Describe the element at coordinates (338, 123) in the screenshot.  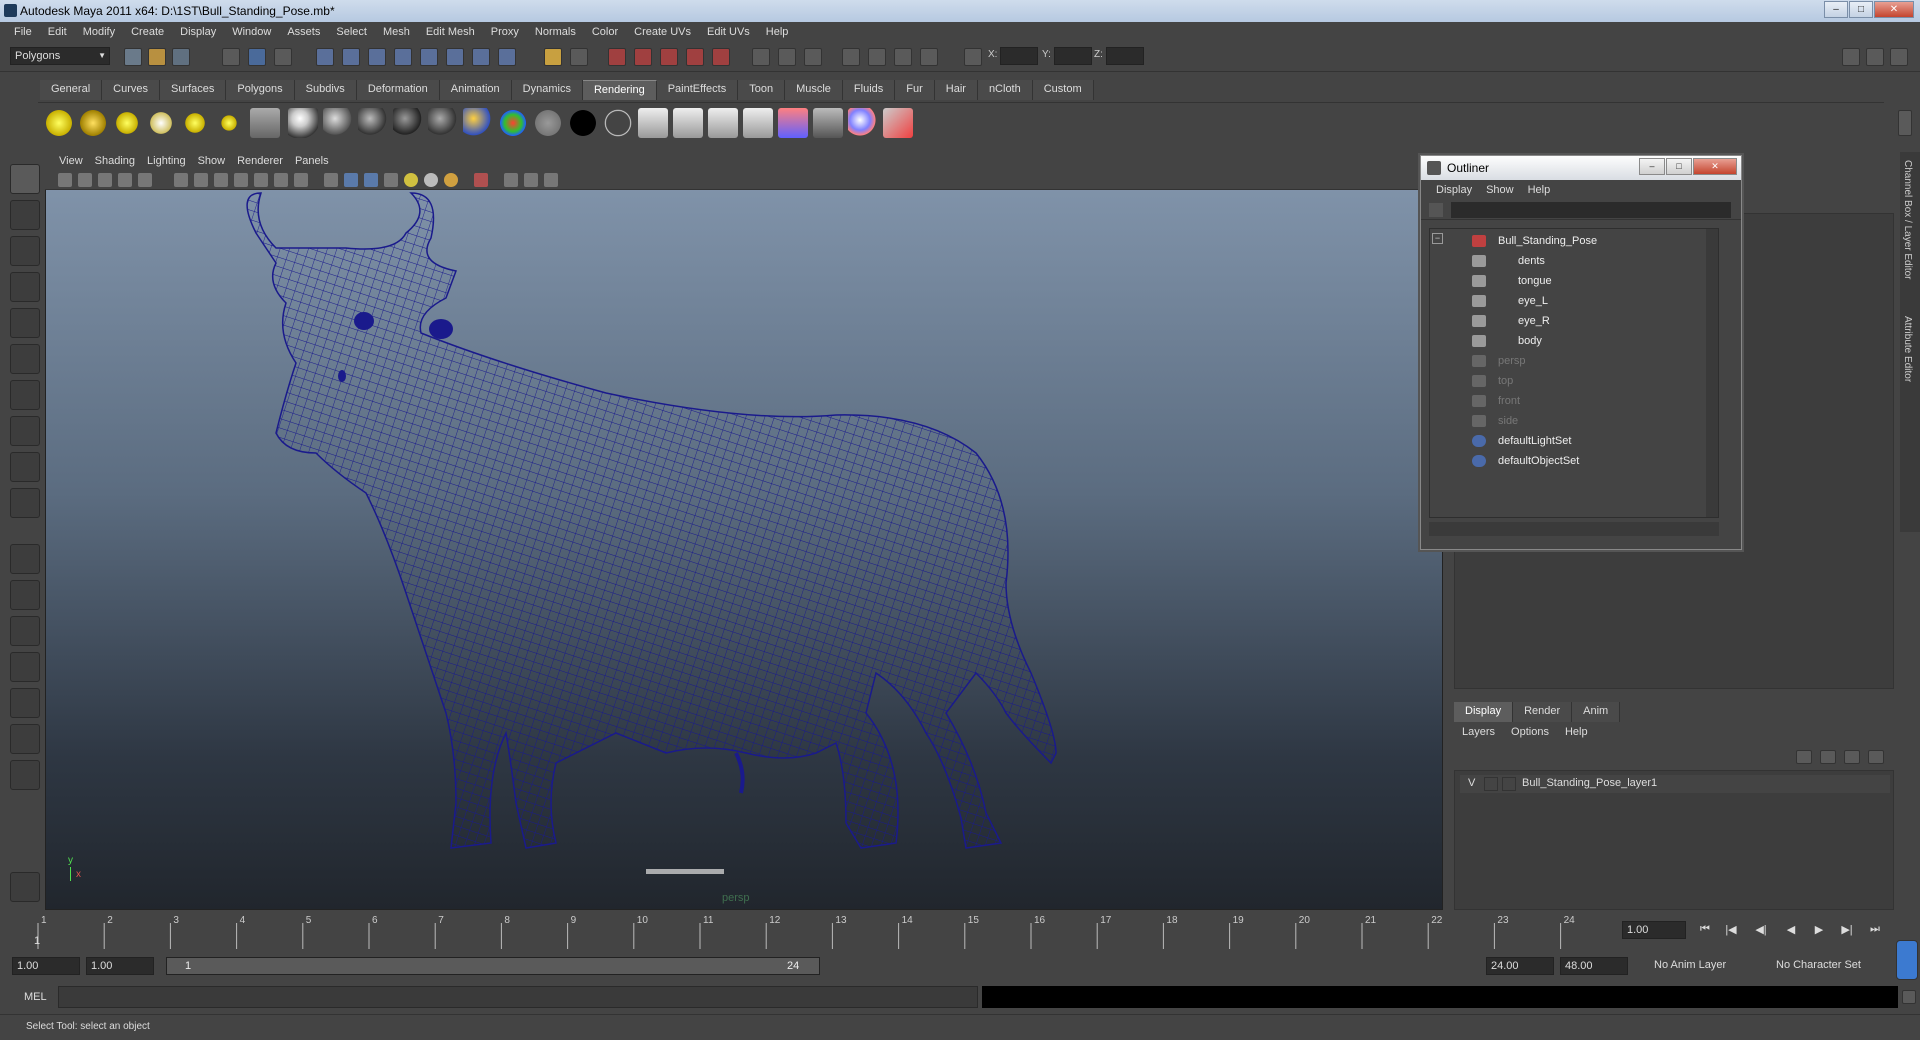
I see `lambert-material-icon` at that location.